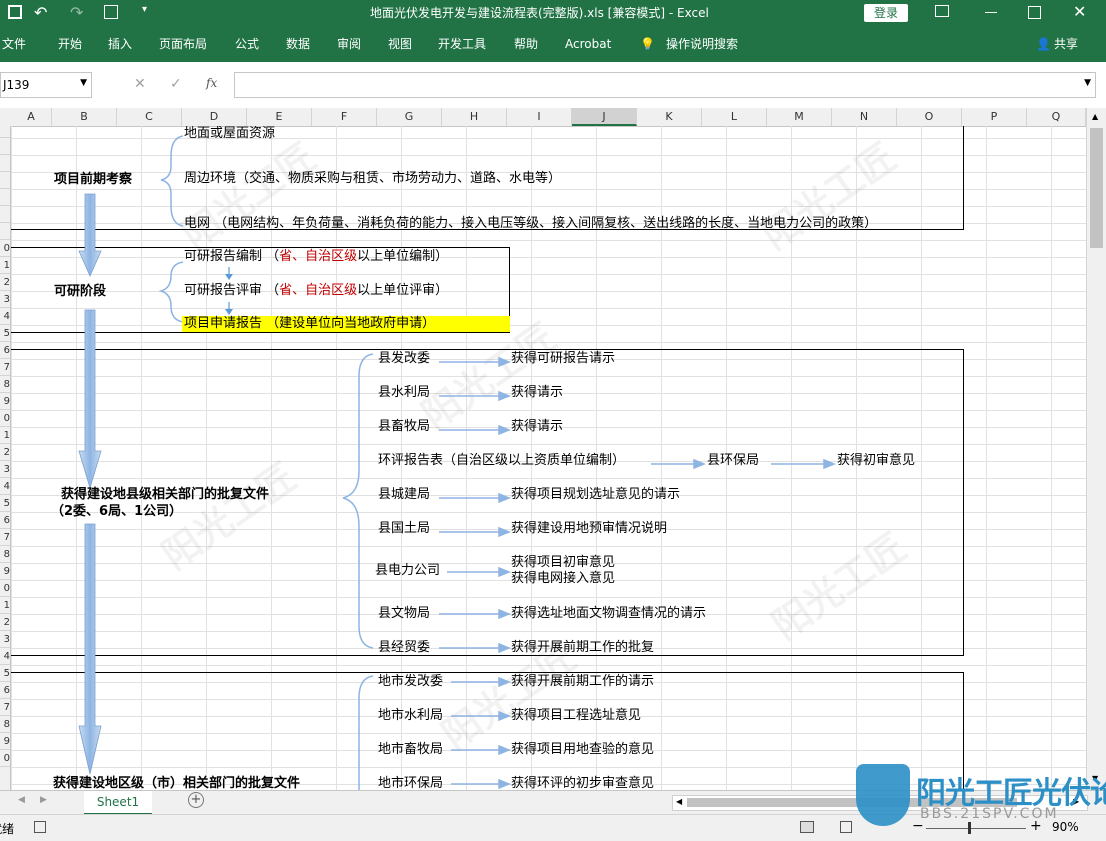 This screenshot has width=1106, height=841. What do you see at coordinates (474, 117) in the screenshot?
I see `column-header: H` at bounding box center [474, 117].